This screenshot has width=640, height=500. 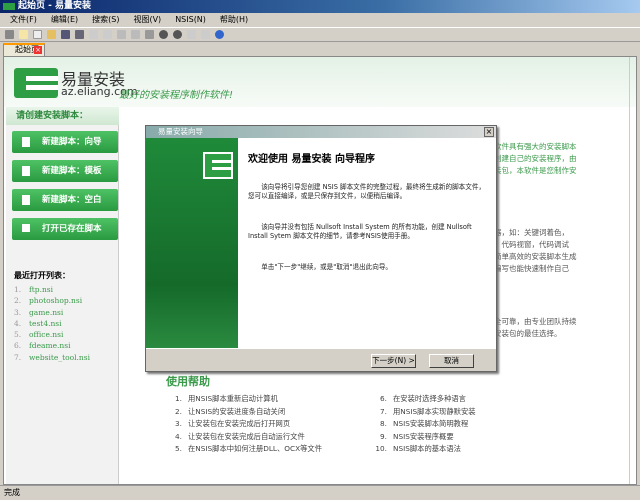 I want to click on status-bar: 完成, so click(x=320, y=492).